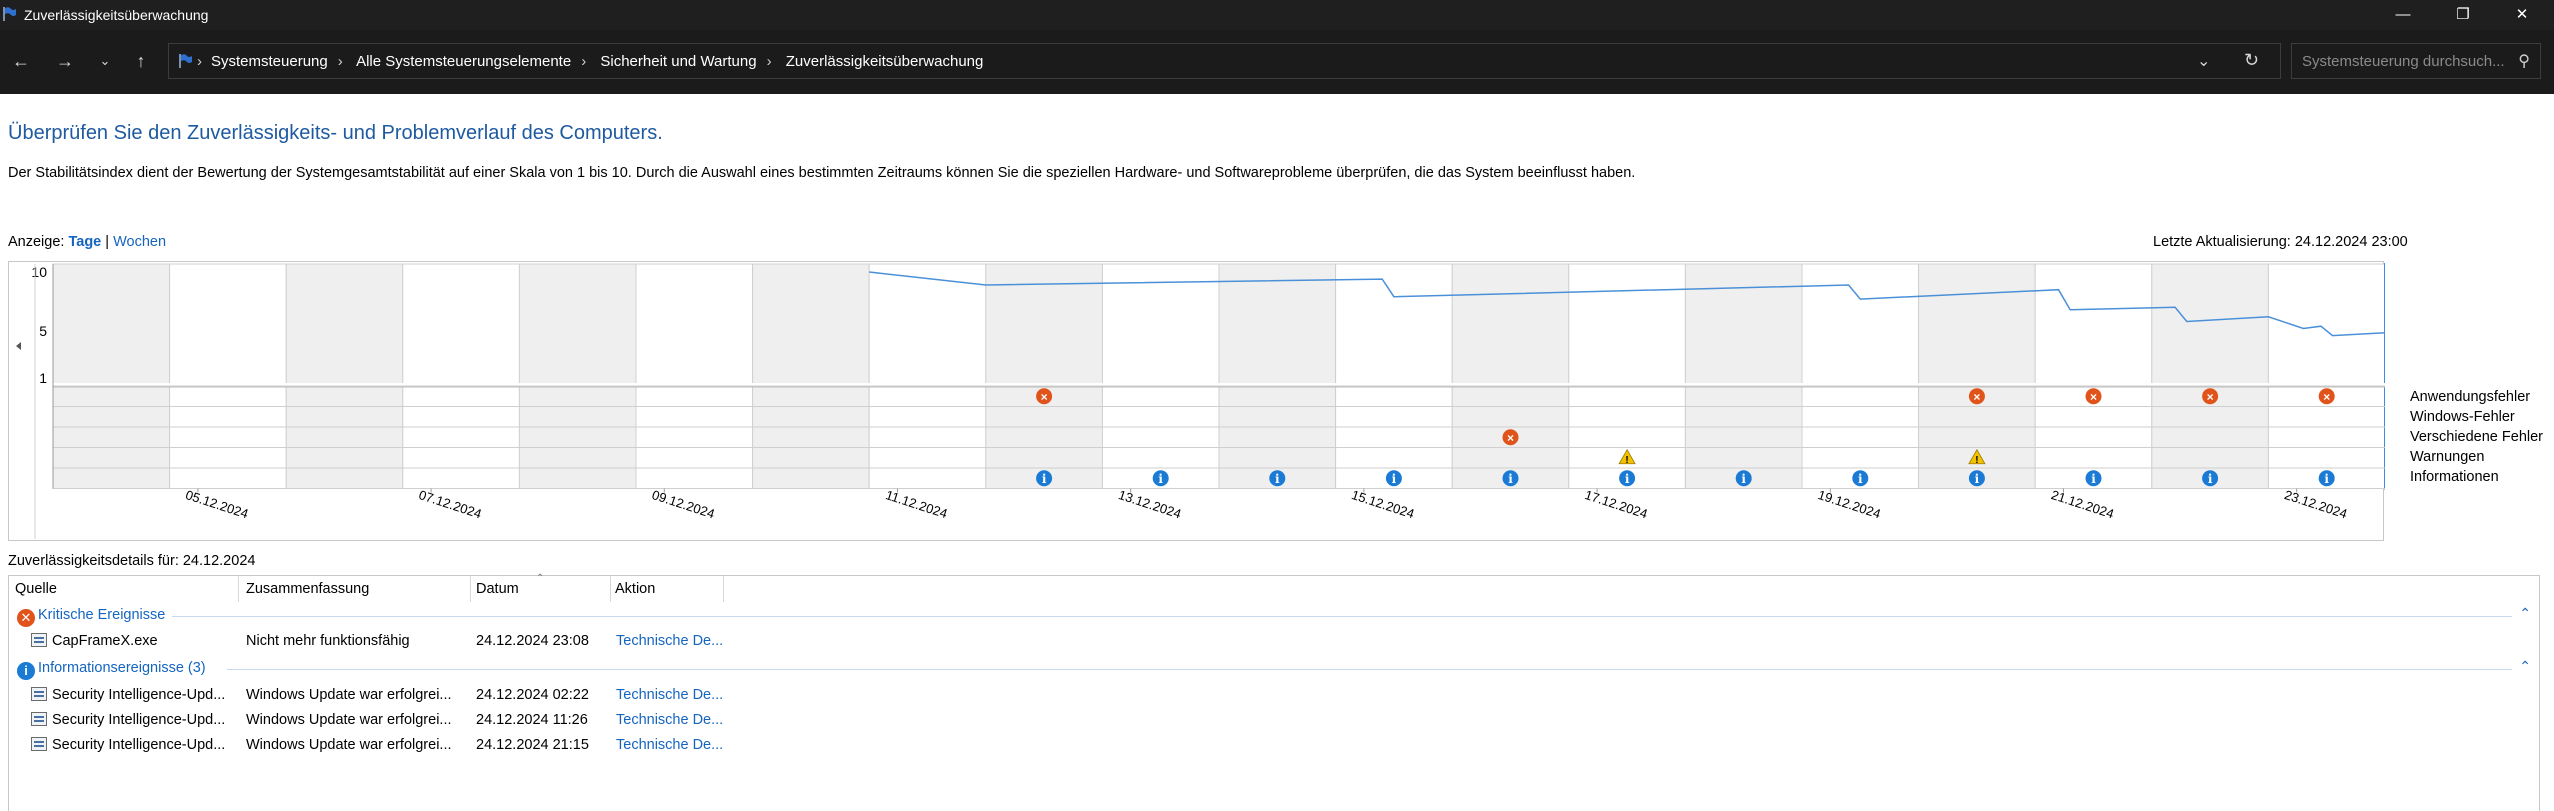 The height and width of the screenshot is (811, 2554). I want to click on category-label: Informationen, so click(2454, 477).